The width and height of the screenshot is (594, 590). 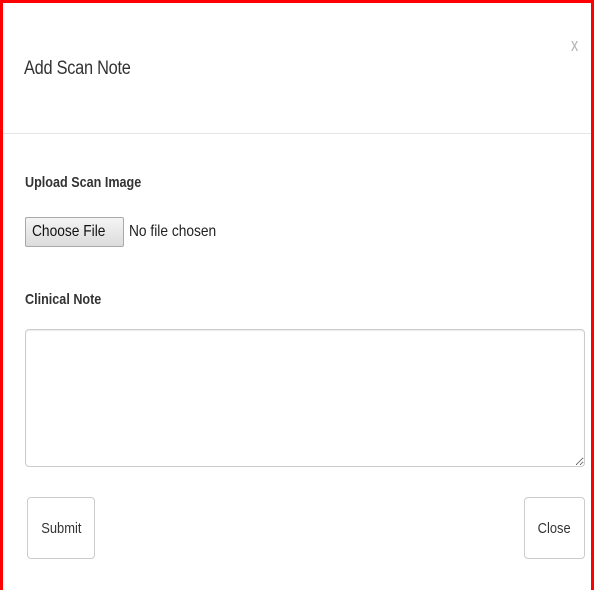 I want to click on choose-file-button: Choose File, so click(x=75, y=232).